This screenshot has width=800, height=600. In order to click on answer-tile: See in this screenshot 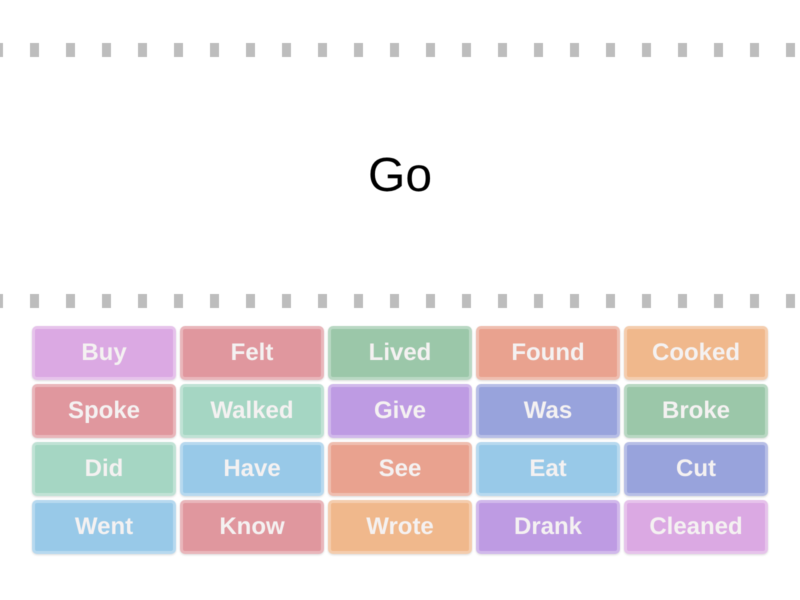, I will do `click(400, 469)`.